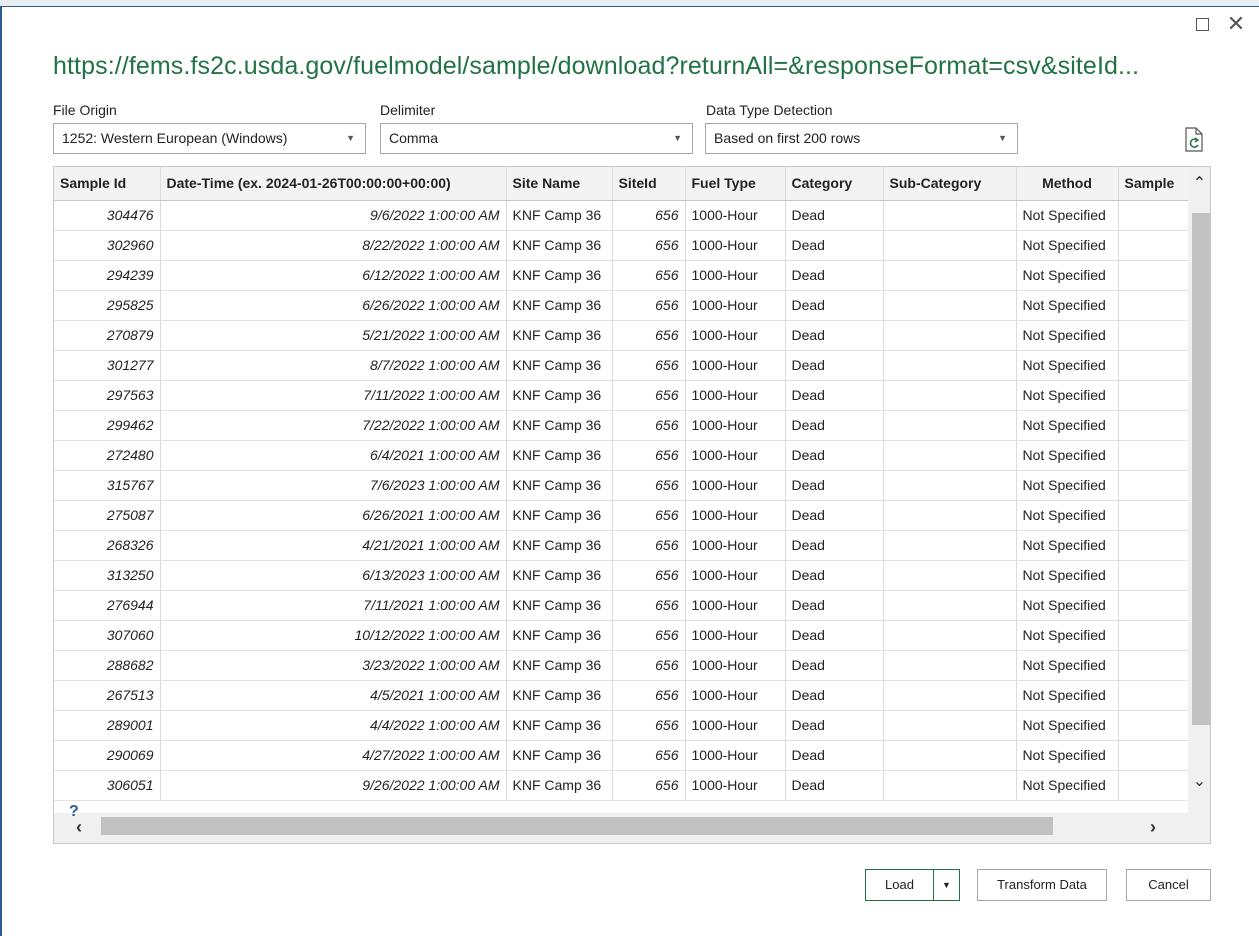 The height and width of the screenshot is (936, 1259). What do you see at coordinates (1153, 184) in the screenshot?
I see `column-header: Sample` at bounding box center [1153, 184].